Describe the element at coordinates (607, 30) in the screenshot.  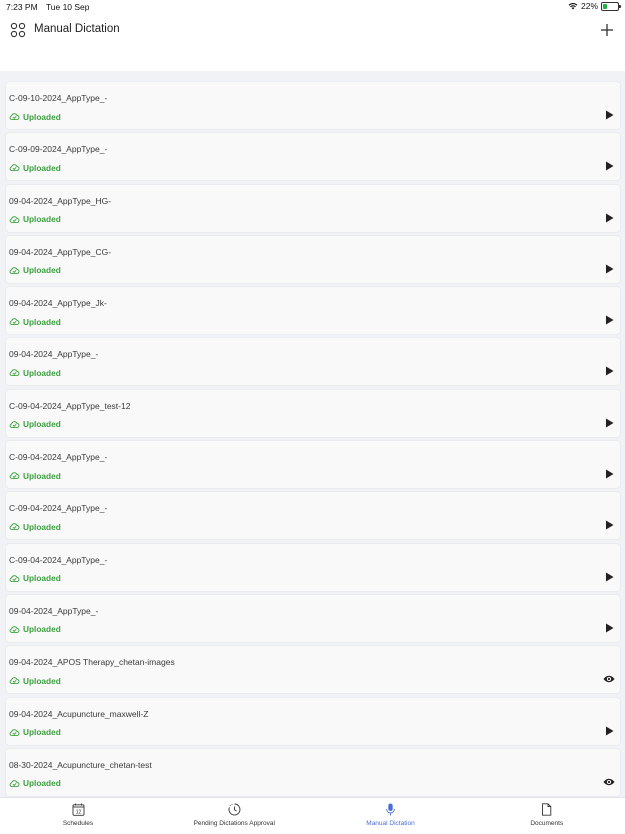
I see `add-icon` at that location.